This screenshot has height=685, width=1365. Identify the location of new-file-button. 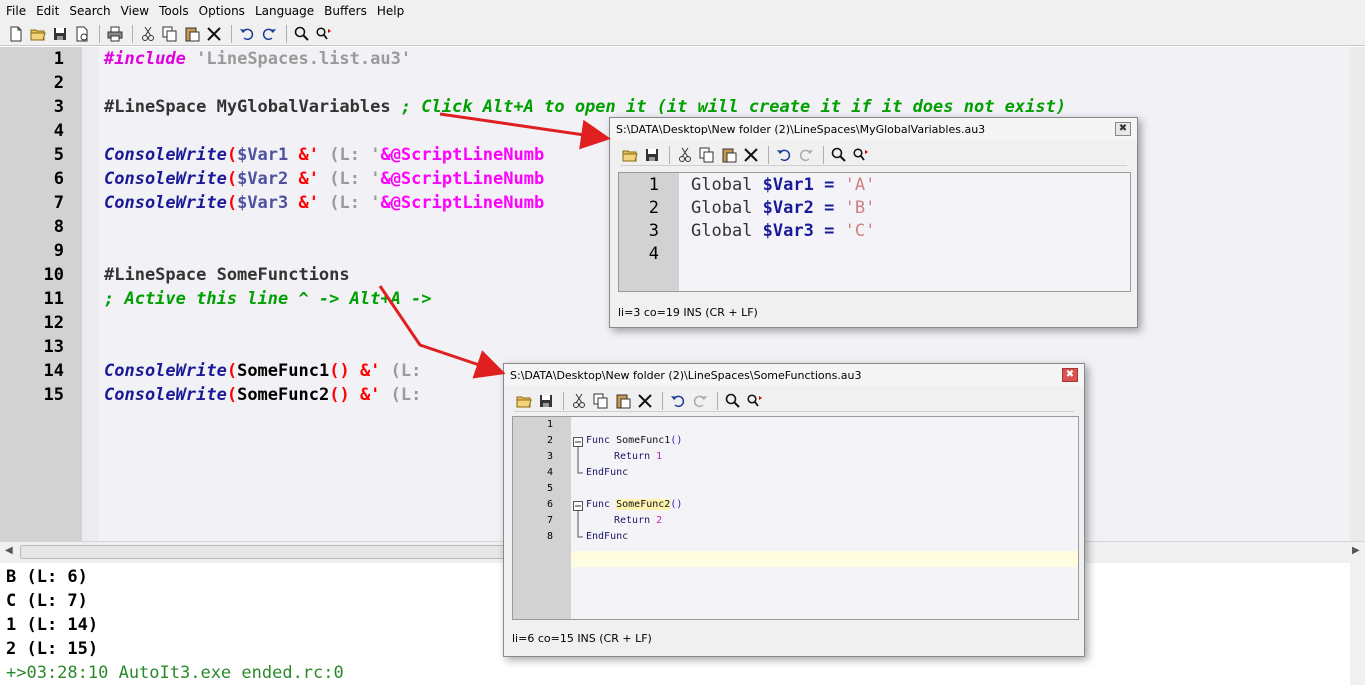
(16, 34).